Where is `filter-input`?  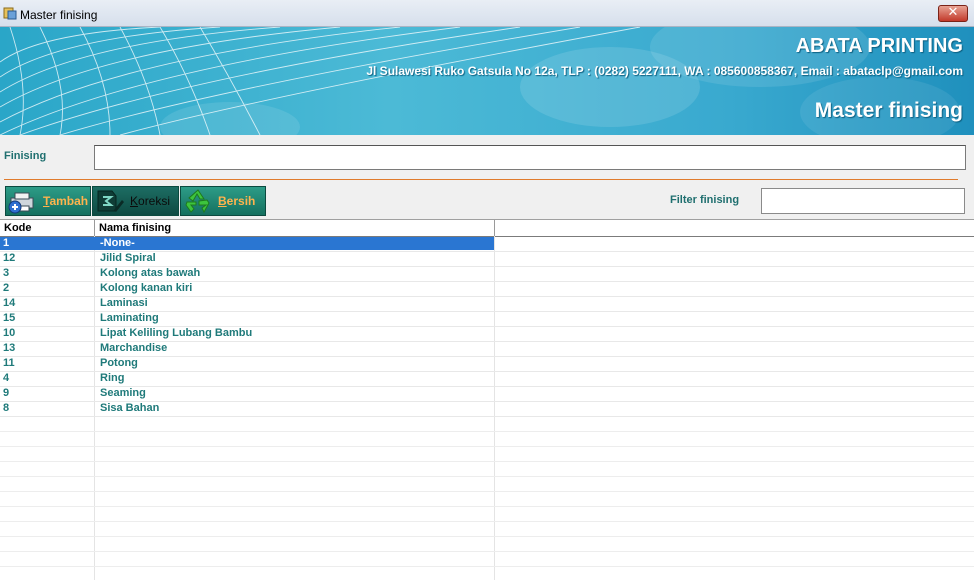 filter-input is located at coordinates (863, 201).